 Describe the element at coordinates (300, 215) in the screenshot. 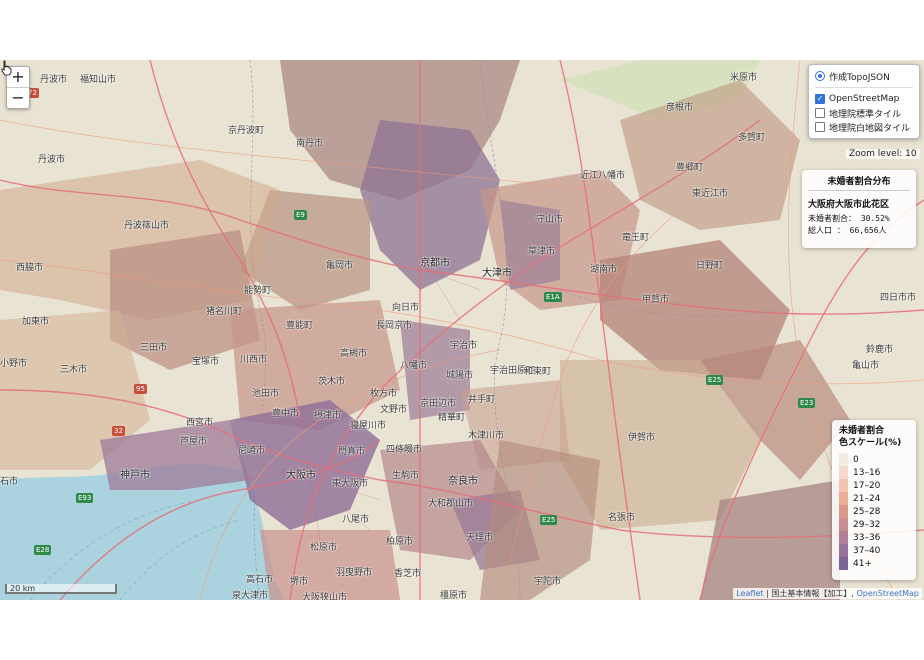

I see `route-shield: E9` at that location.